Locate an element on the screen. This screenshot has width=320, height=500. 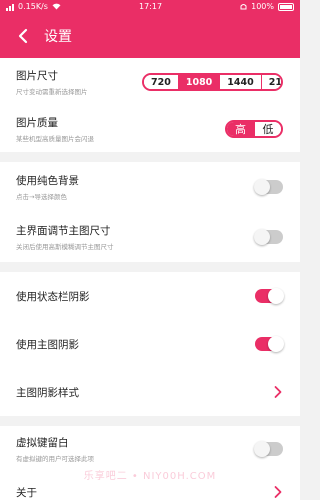
status-bar: 0.15K/s 17:17 100% is located at coordinates (150, 6).